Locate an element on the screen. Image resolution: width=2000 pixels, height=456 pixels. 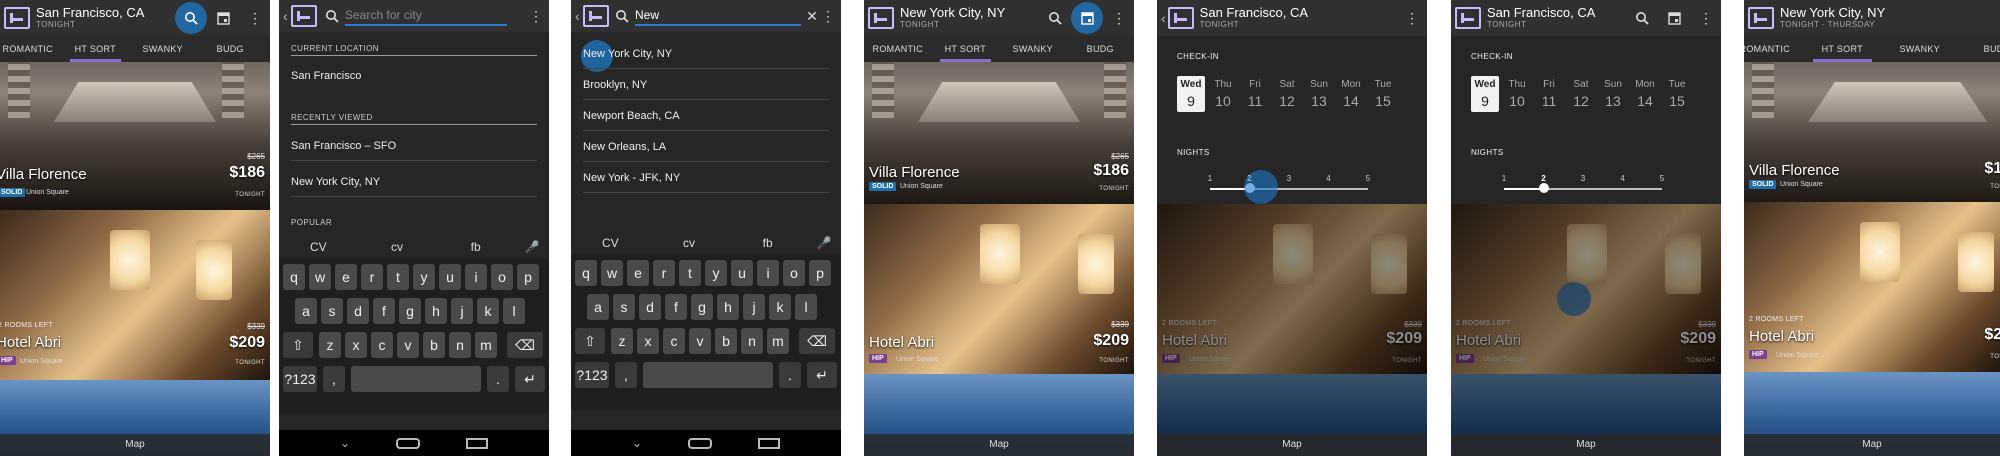
suggestion: cv is located at coordinates (397, 247).